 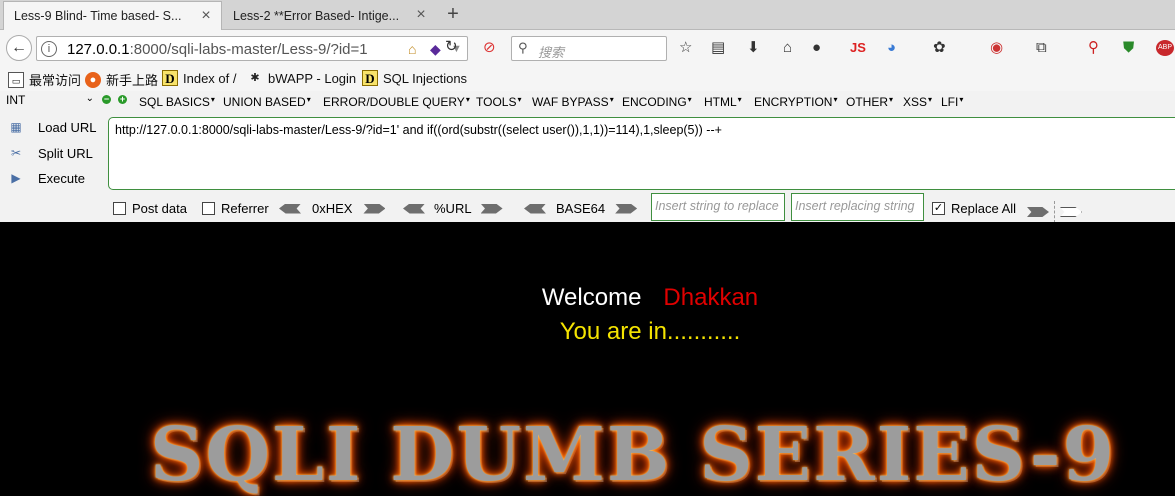 What do you see at coordinates (55, 80) in the screenshot?
I see `bookmark-label: 最常访问` at bounding box center [55, 80].